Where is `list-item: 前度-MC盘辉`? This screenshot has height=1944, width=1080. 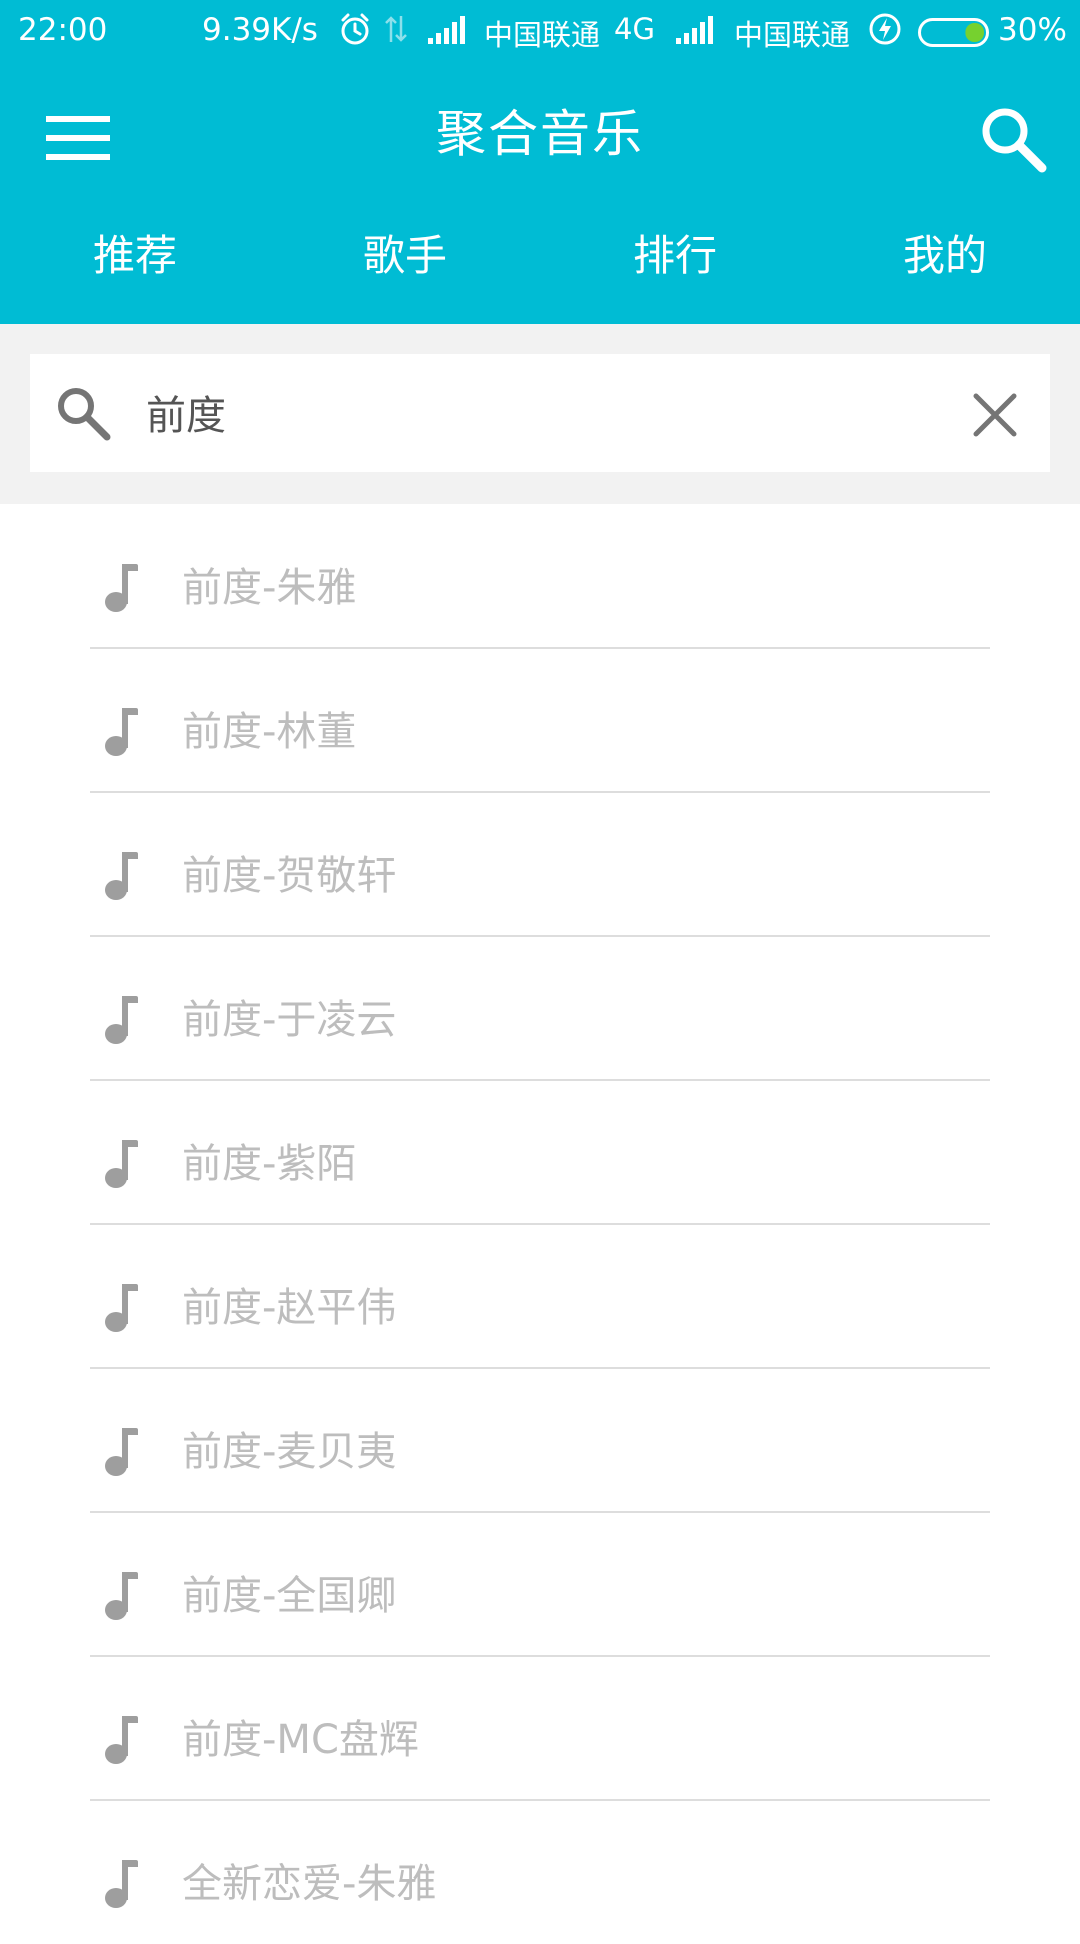
list-item: 前度-MC盘辉 is located at coordinates (540, 1728).